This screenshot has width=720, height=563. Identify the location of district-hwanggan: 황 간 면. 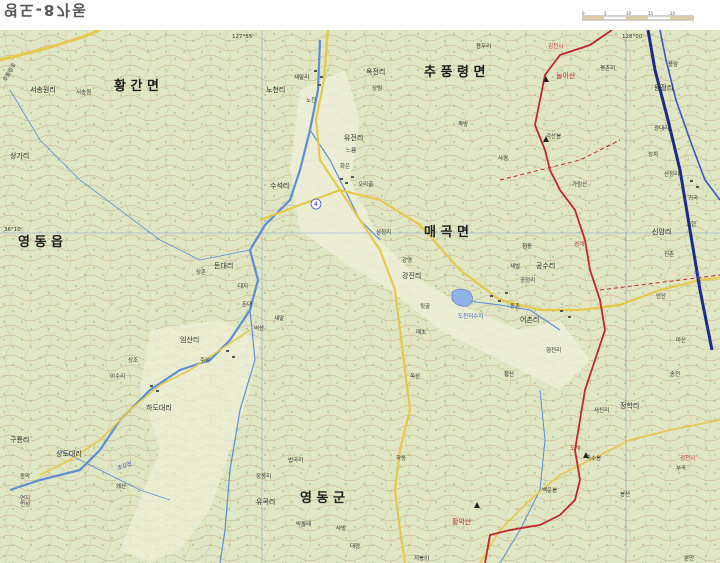
(136, 86).